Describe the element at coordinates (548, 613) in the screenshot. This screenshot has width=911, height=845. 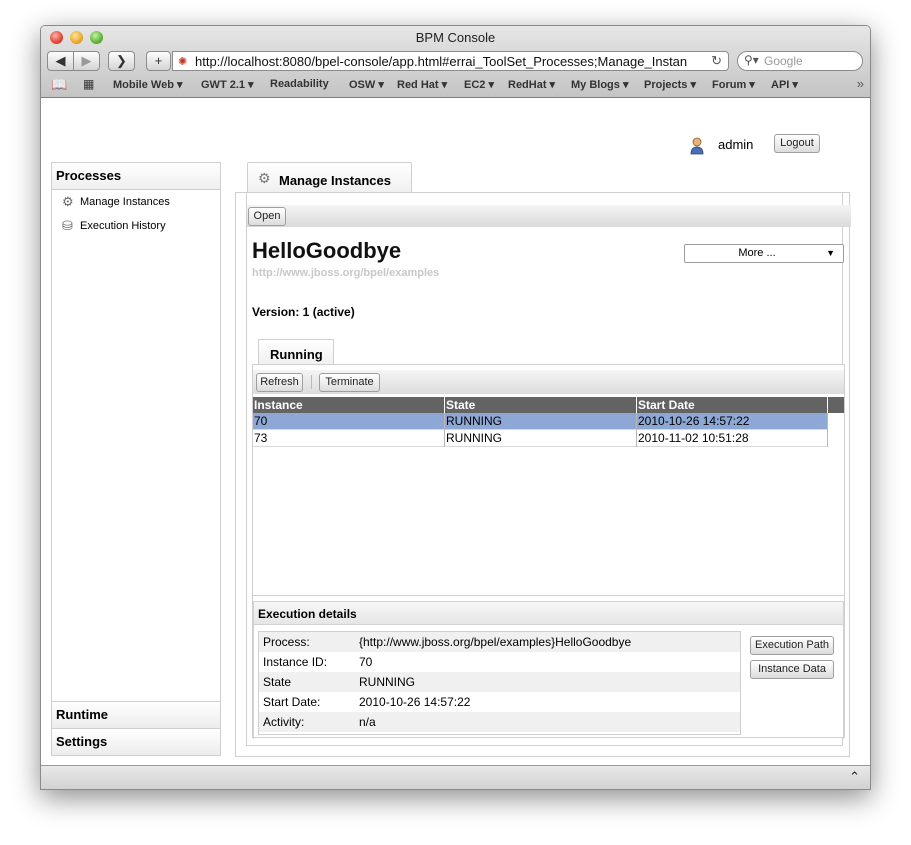
I see `details-header: Execution details` at that location.